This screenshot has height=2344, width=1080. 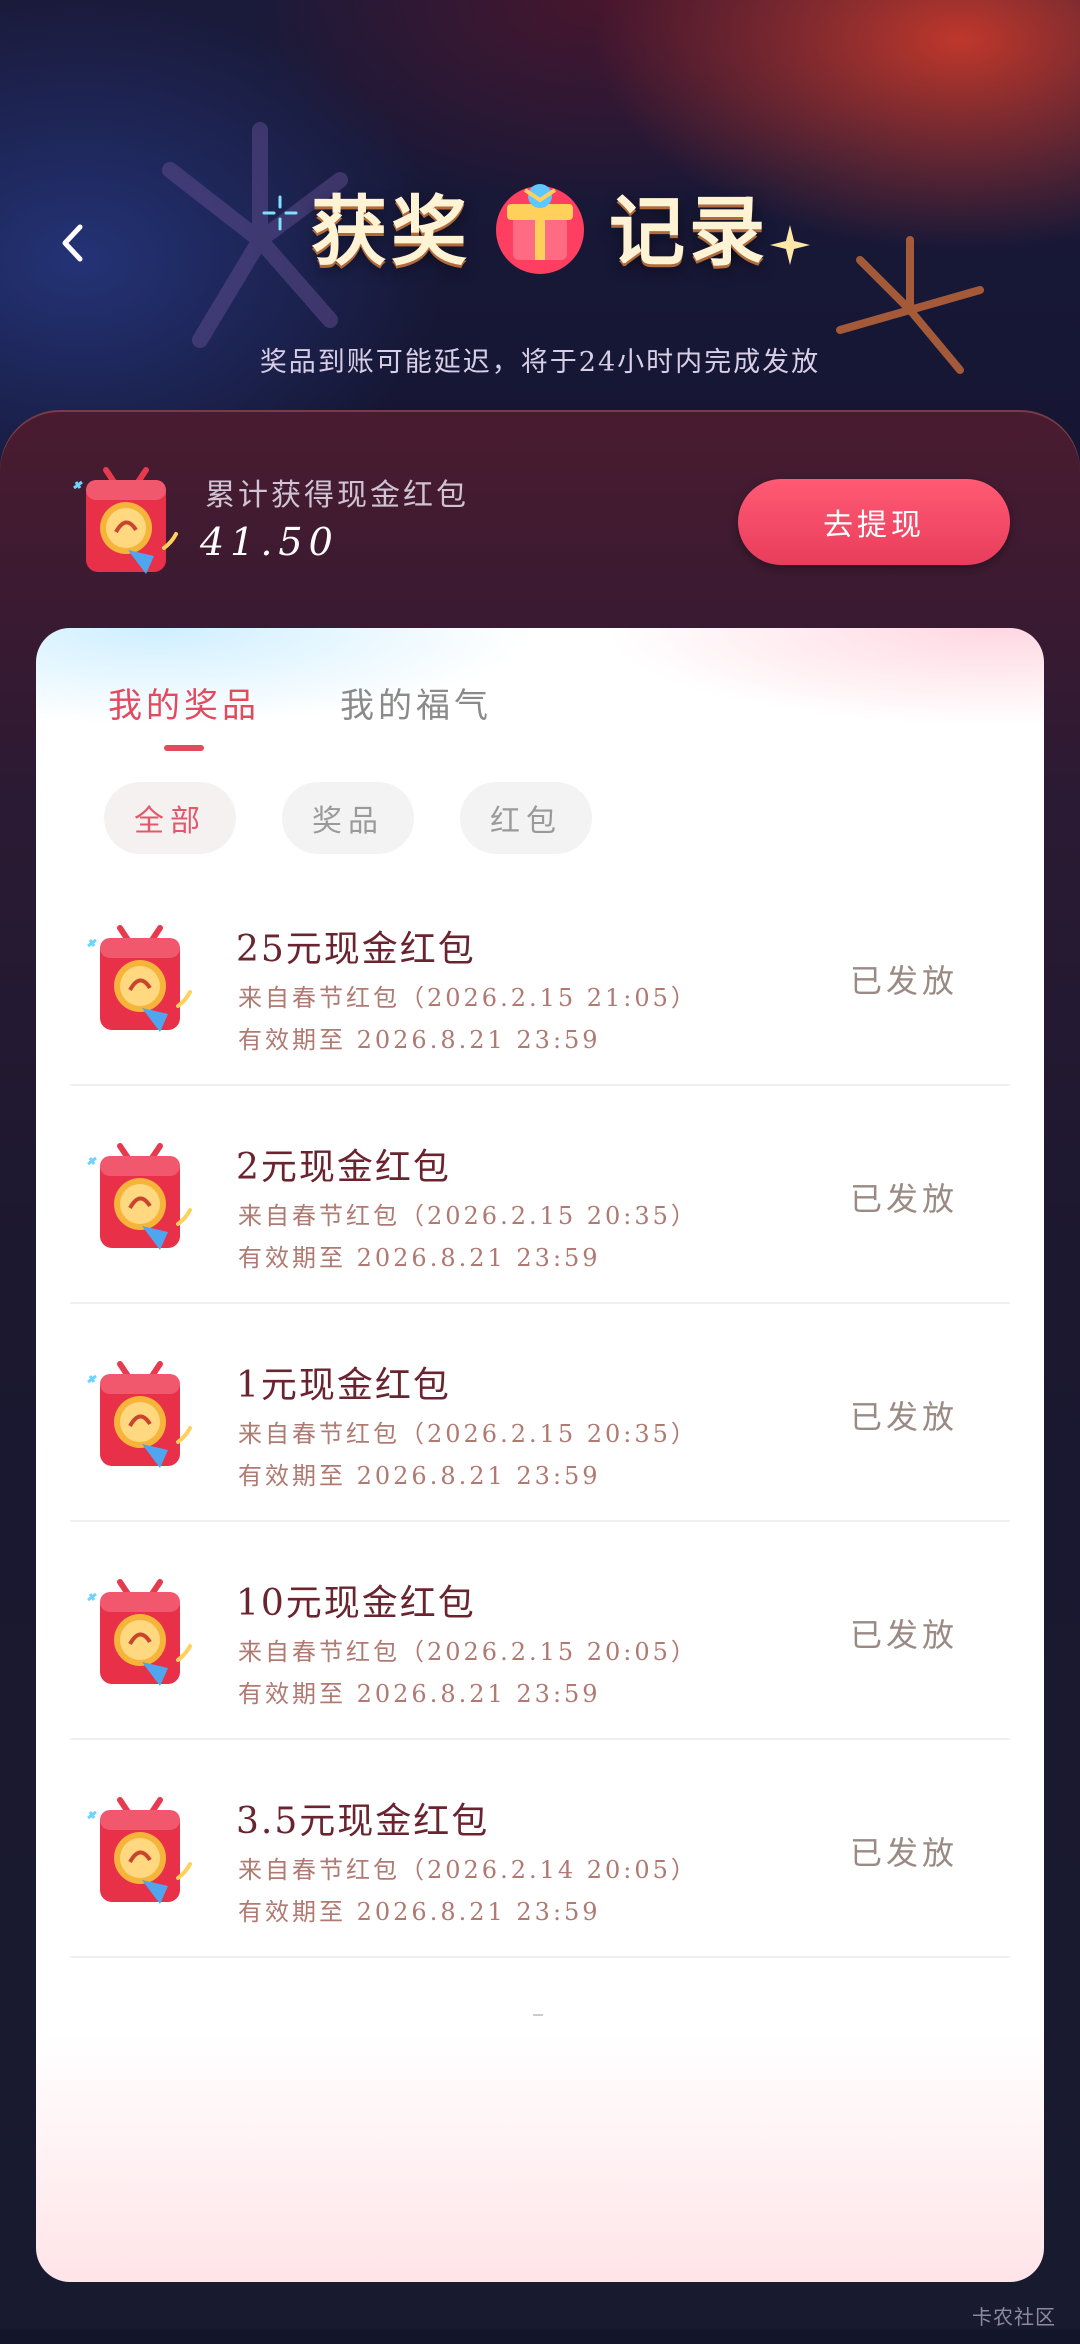 I want to click on page-subtitle: 奖品到账可能延迟，将于24小时内完成发放, so click(x=540, y=362).